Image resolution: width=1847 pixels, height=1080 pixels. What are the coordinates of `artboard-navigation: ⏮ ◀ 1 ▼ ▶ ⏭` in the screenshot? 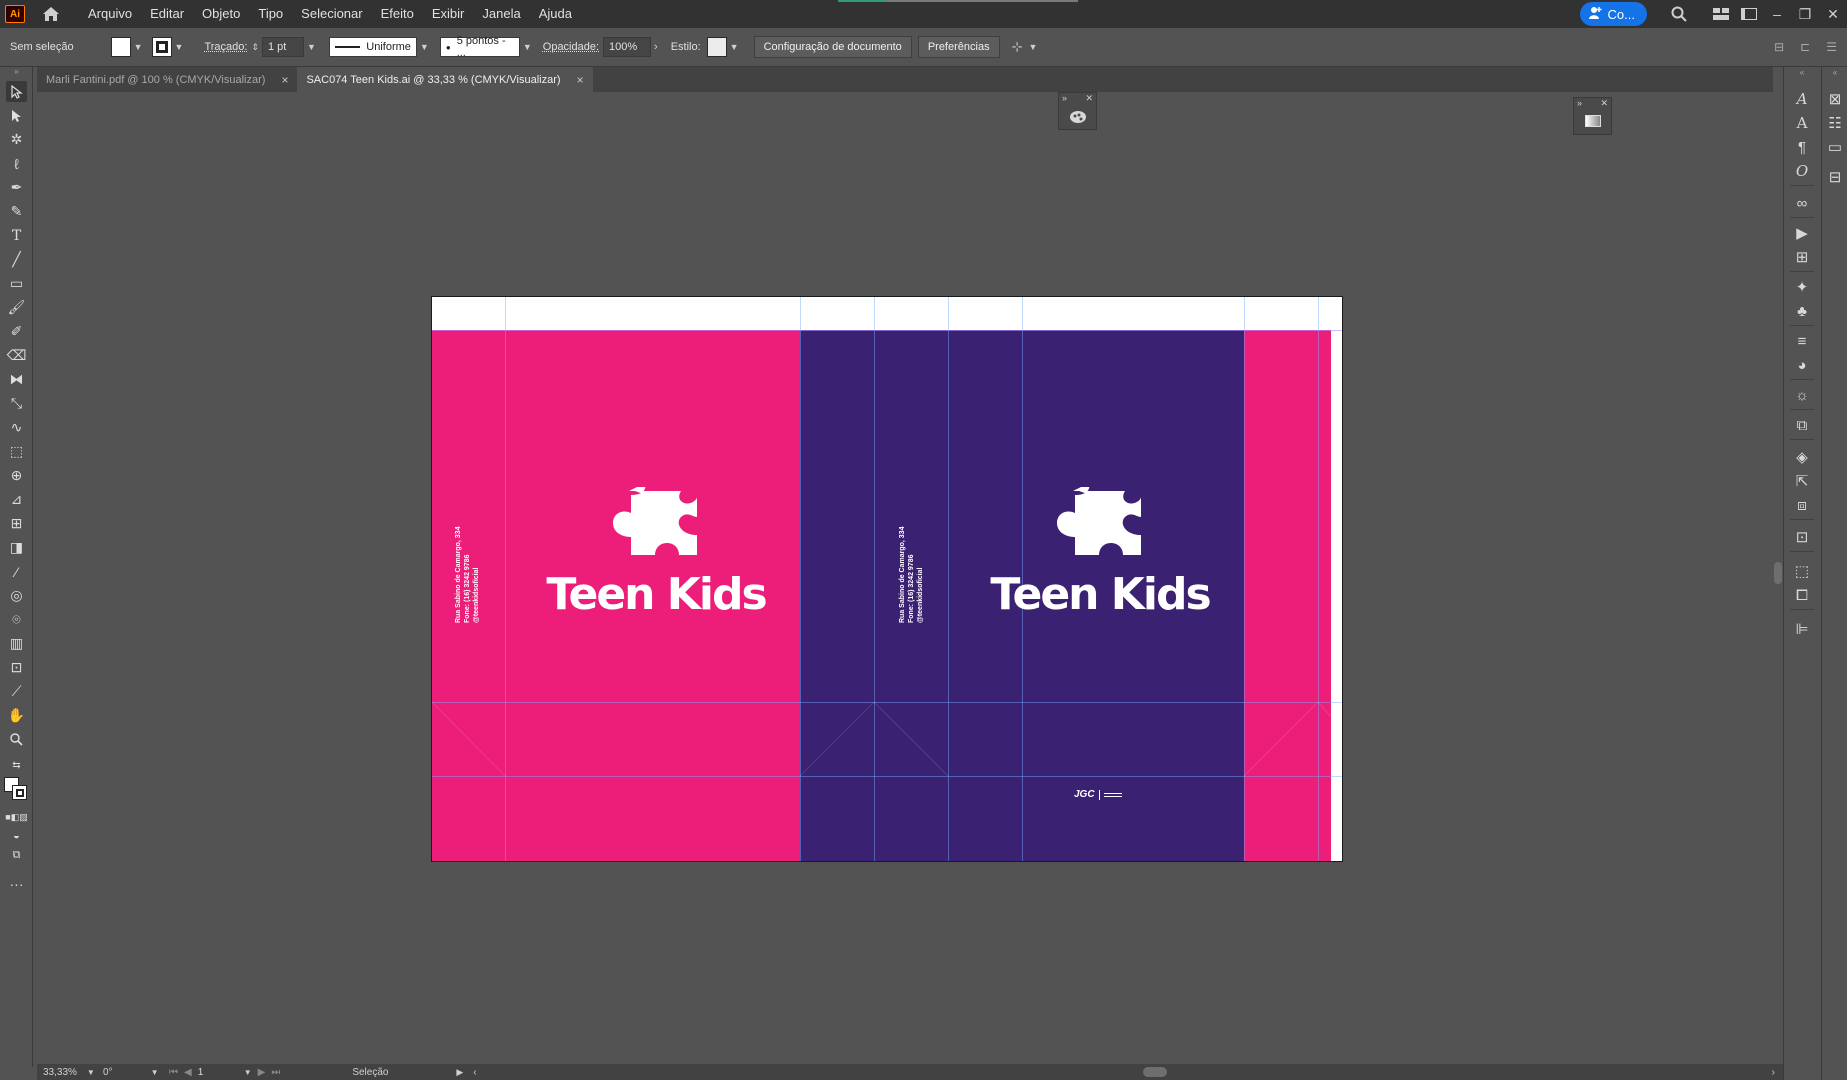 It's located at (224, 1072).